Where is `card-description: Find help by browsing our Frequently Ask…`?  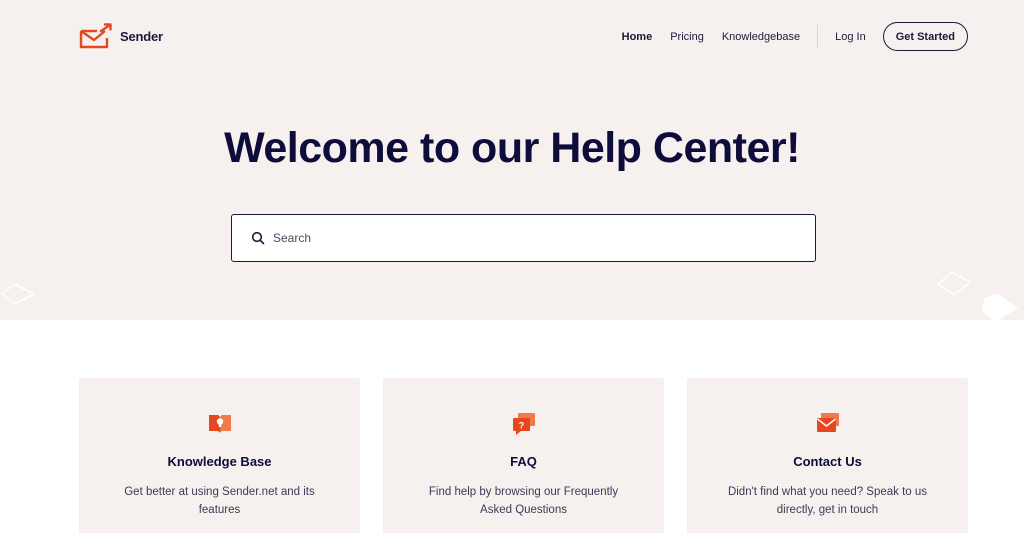
card-description: Find help by browsing our Frequently Ask… is located at coordinates (523, 501).